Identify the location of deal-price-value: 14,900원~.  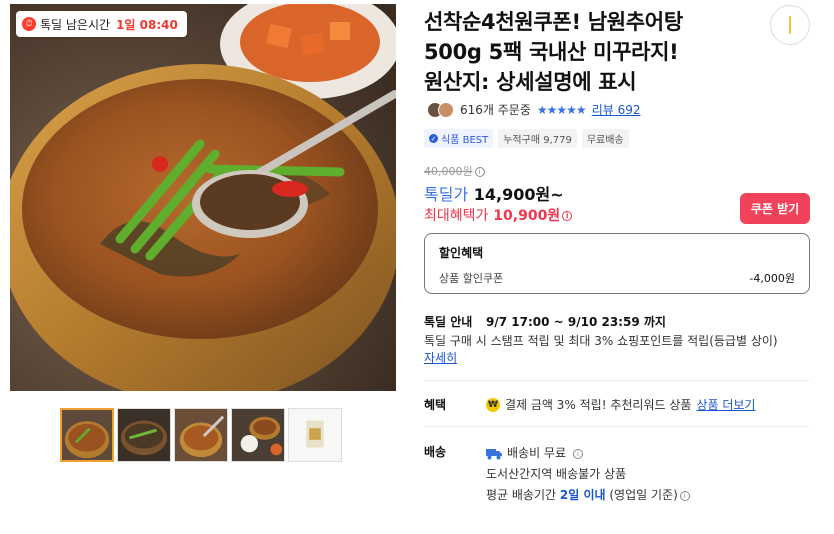
(518, 194).